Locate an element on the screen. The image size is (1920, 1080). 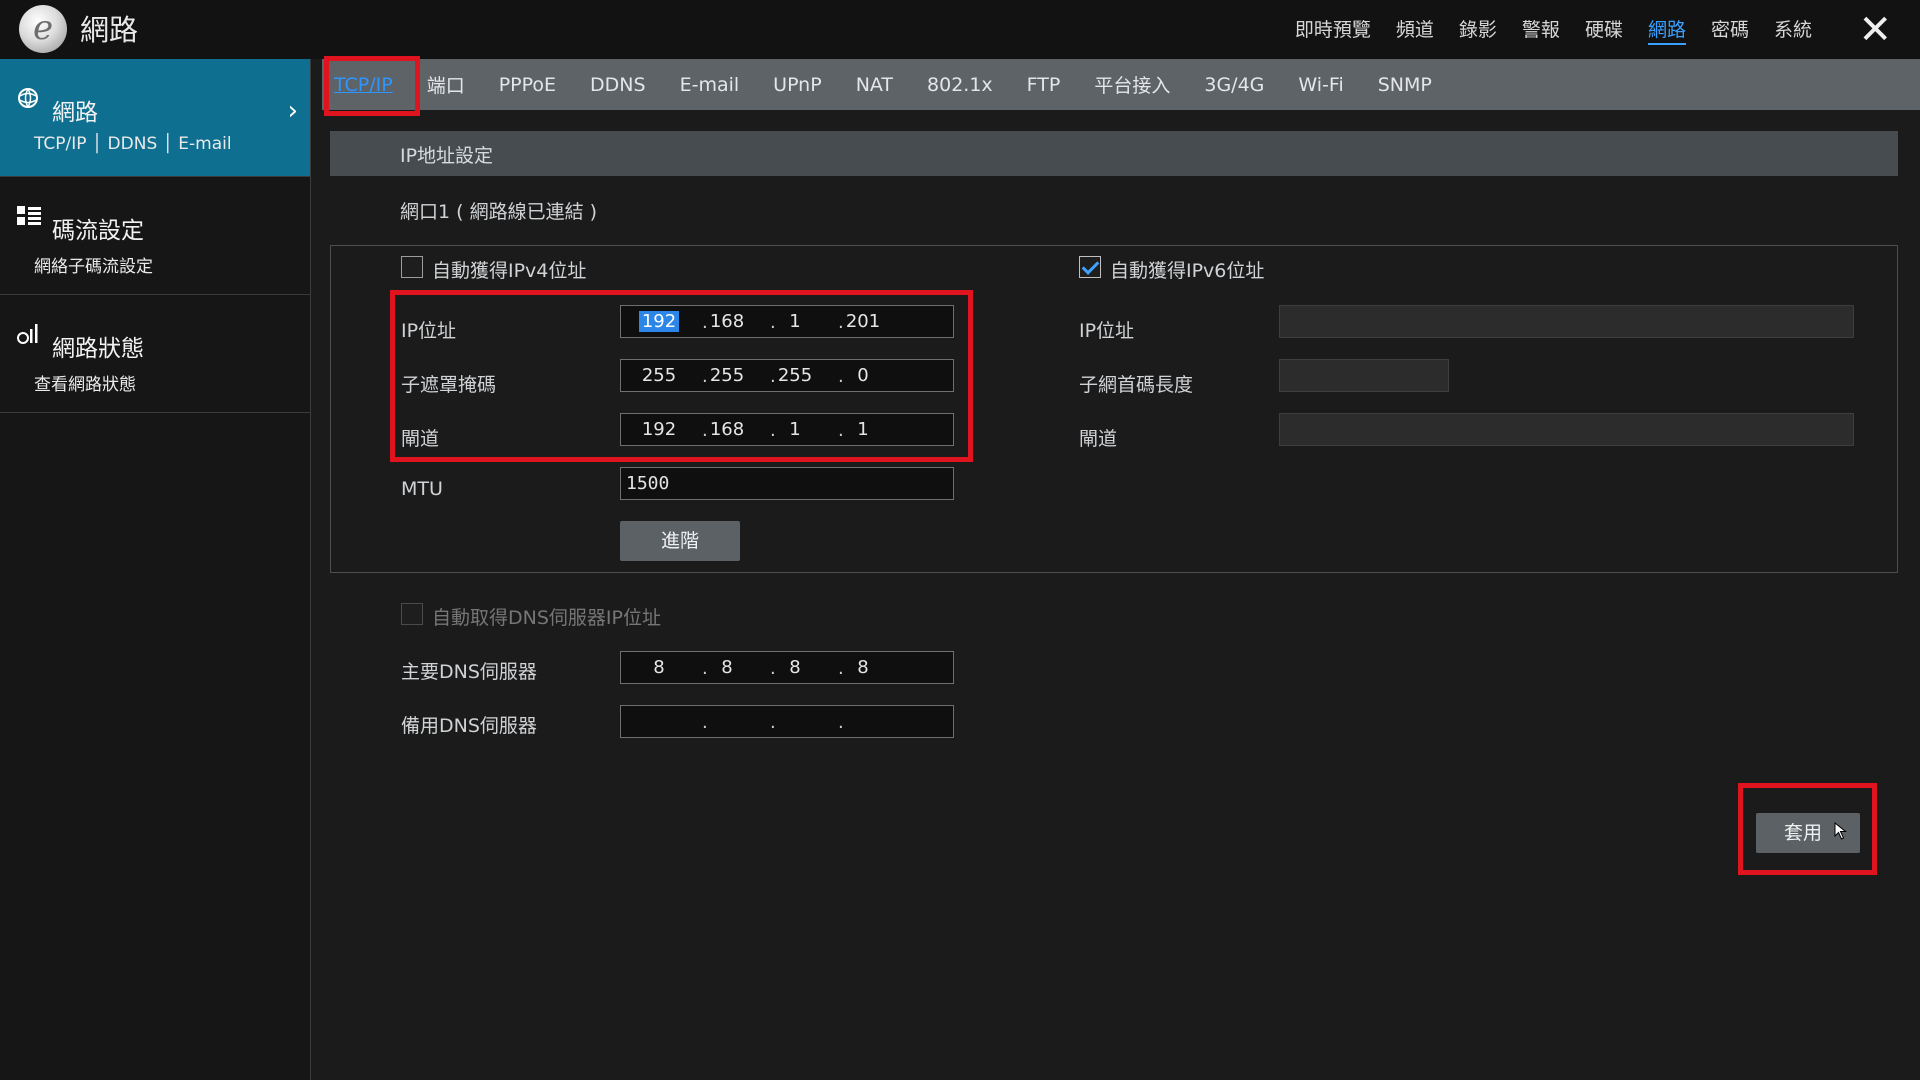
sidebar-item-label: 網路狀態 is located at coordinates (98, 349).